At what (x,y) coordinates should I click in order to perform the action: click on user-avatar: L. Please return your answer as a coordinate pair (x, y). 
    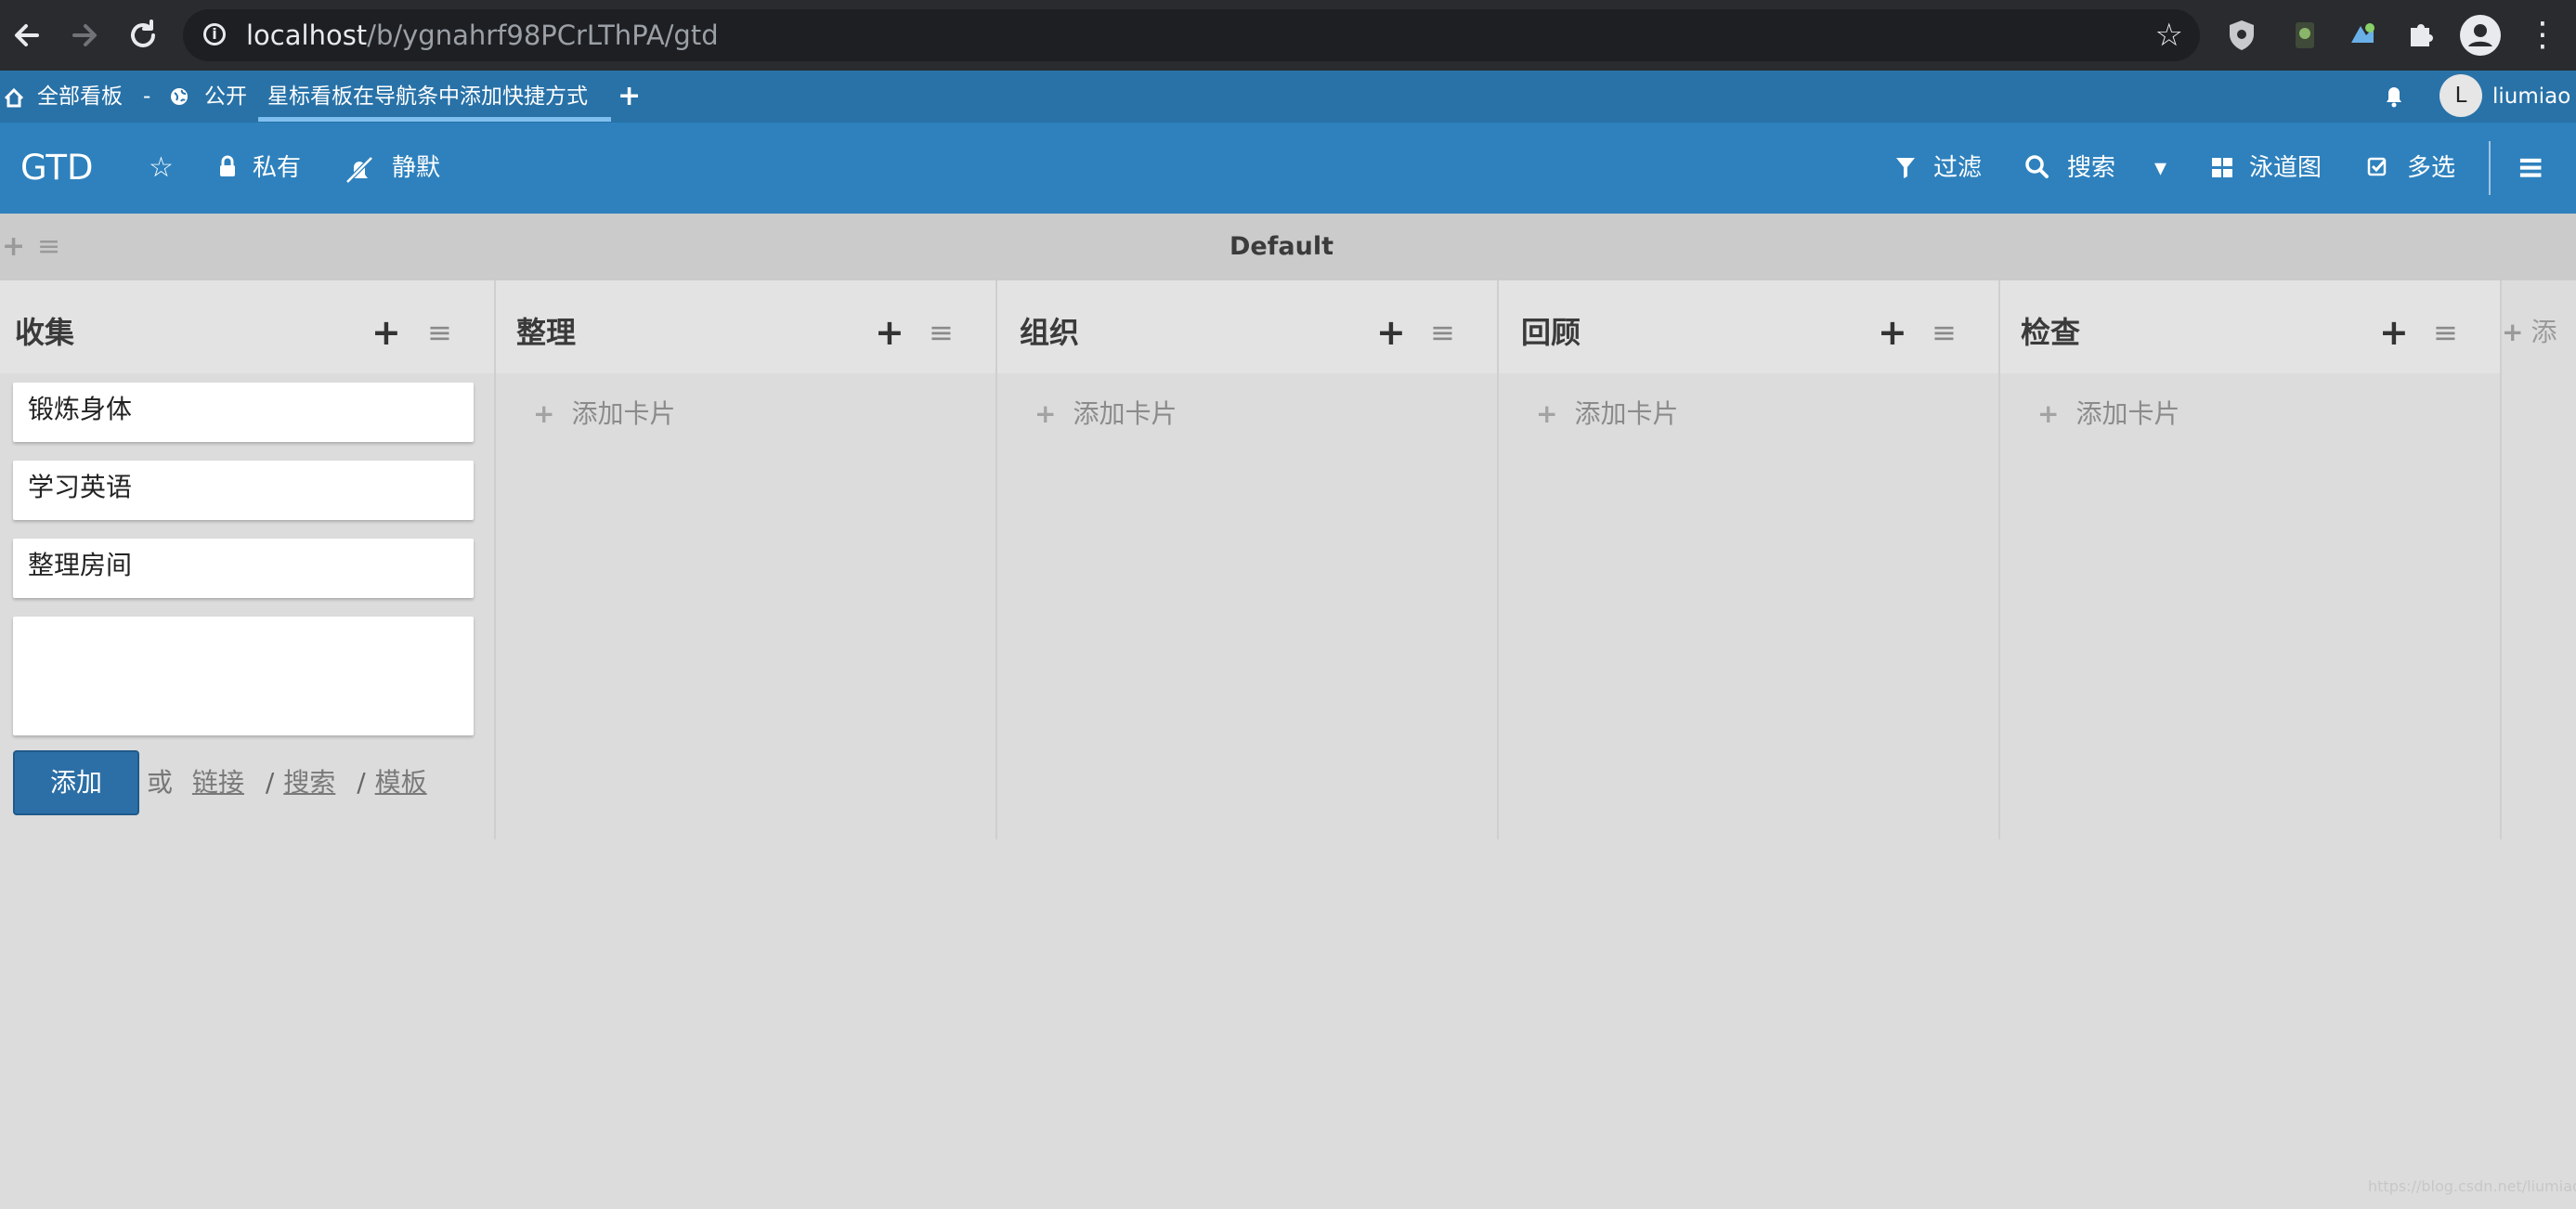
    Looking at the image, I should click on (2460, 95).